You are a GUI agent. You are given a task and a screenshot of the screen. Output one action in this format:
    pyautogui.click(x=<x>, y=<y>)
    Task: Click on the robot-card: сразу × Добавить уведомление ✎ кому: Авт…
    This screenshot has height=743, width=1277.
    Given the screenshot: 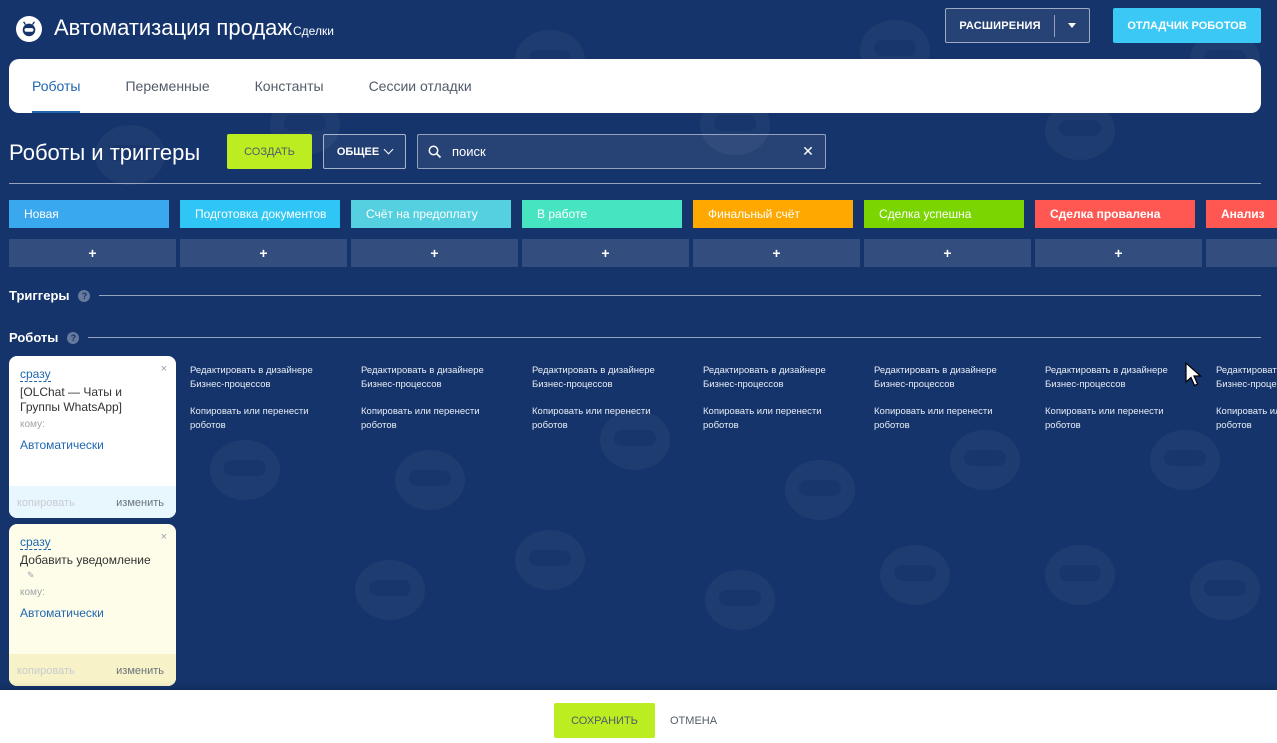 What is the action you would take?
    pyautogui.click(x=92, y=605)
    